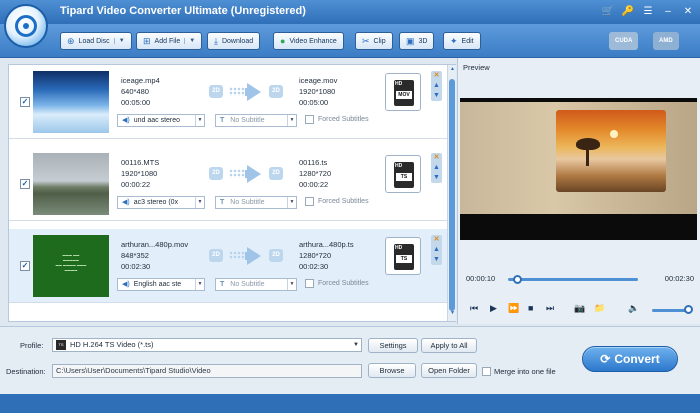 Image resolution: width=700 pixels, height=413 pixels. I want to click on edit-label: Edit, so click(467, 41).